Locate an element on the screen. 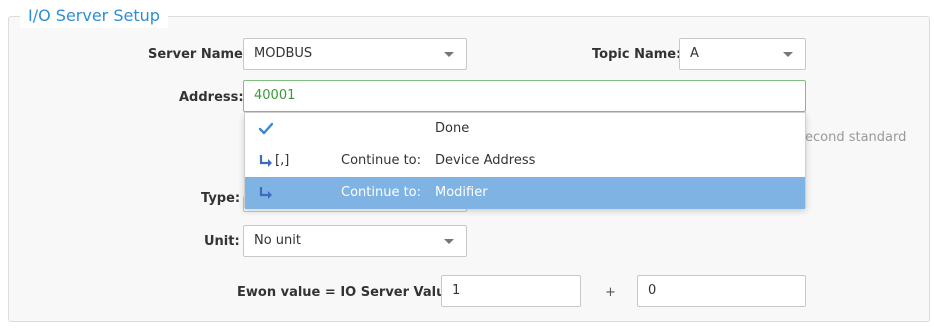 This screenshot has width=934, height=329. autocomplete-item-done: Done is located at coordinates (525, 129).